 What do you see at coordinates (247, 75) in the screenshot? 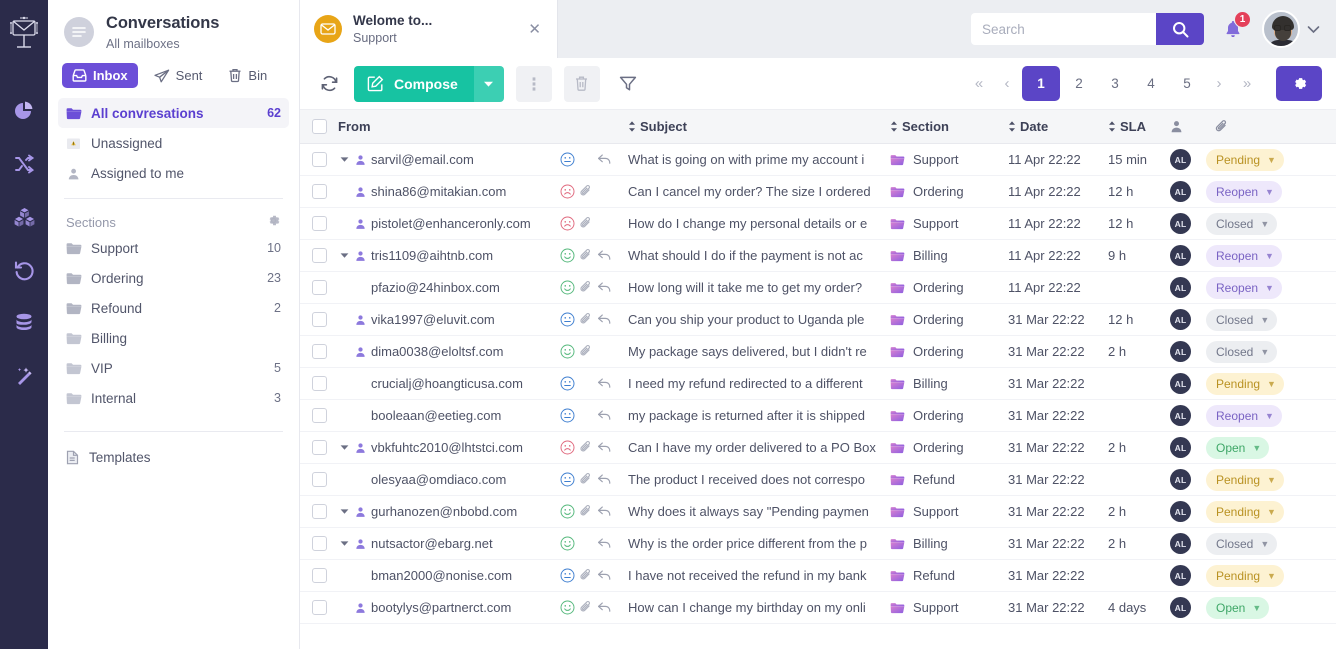
I see `tab-bin: Bin` at bounding box center [247, 75].